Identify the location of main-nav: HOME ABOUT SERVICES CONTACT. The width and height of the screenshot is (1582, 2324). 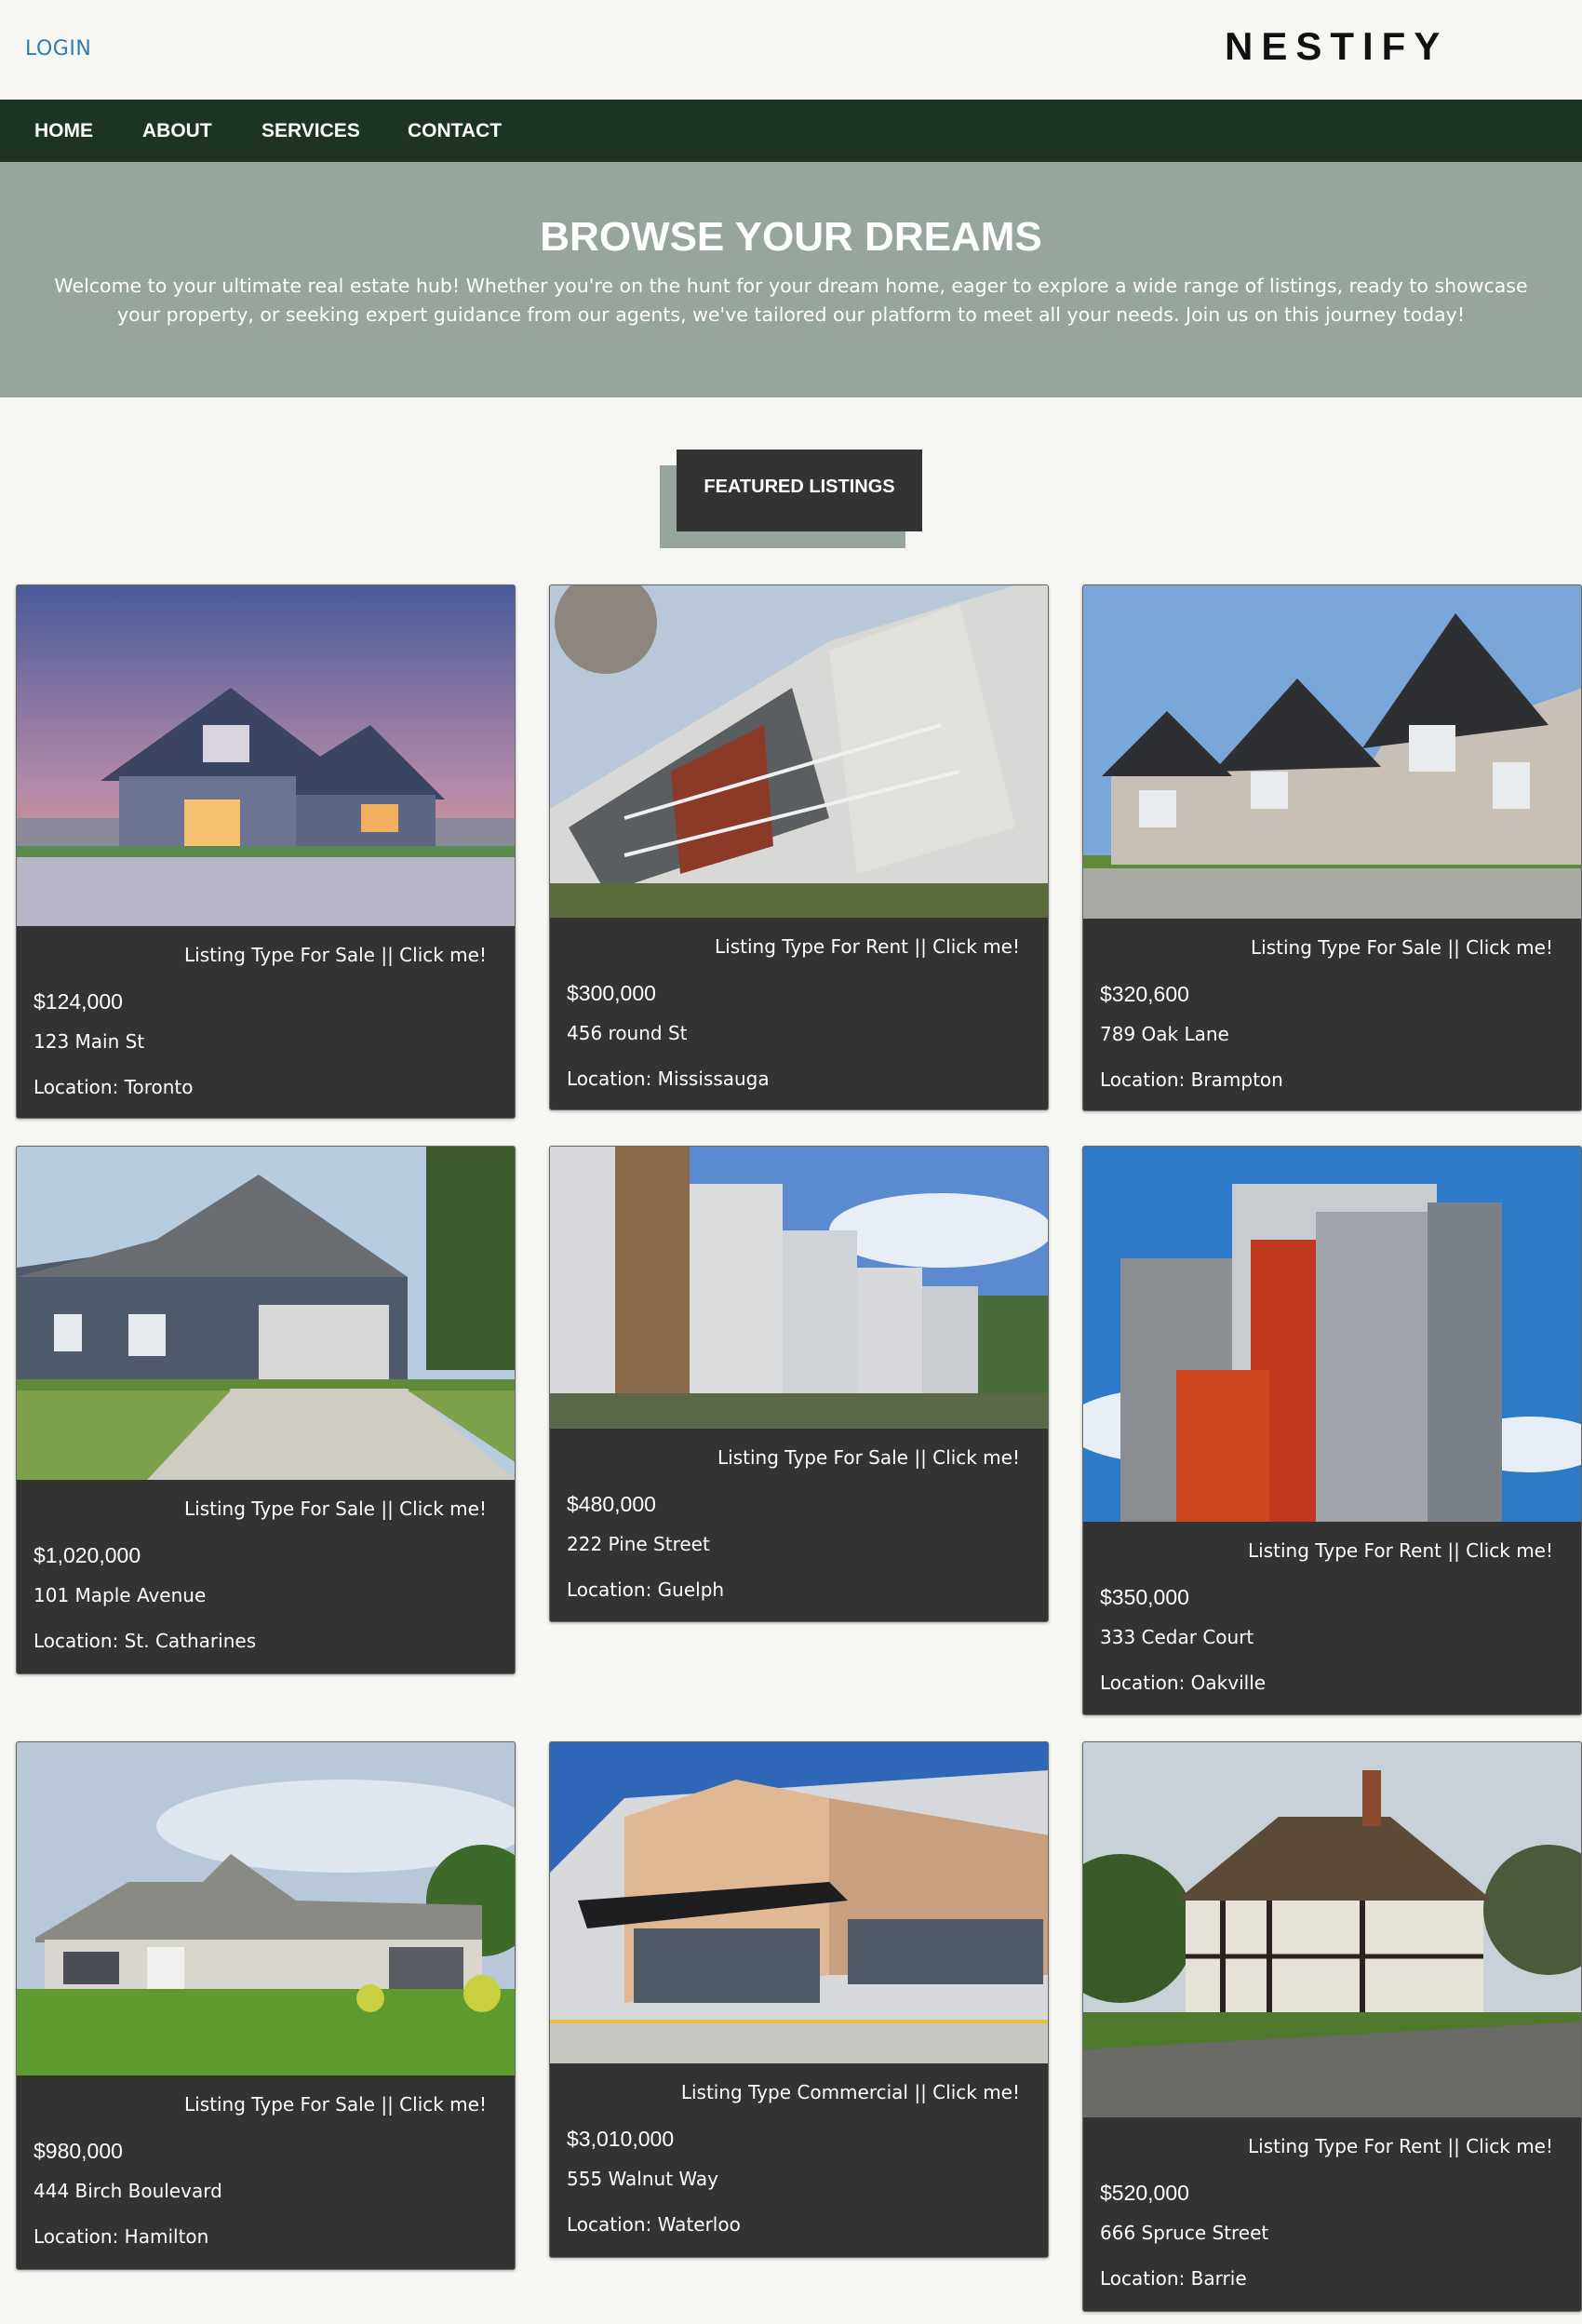
(791, 131).